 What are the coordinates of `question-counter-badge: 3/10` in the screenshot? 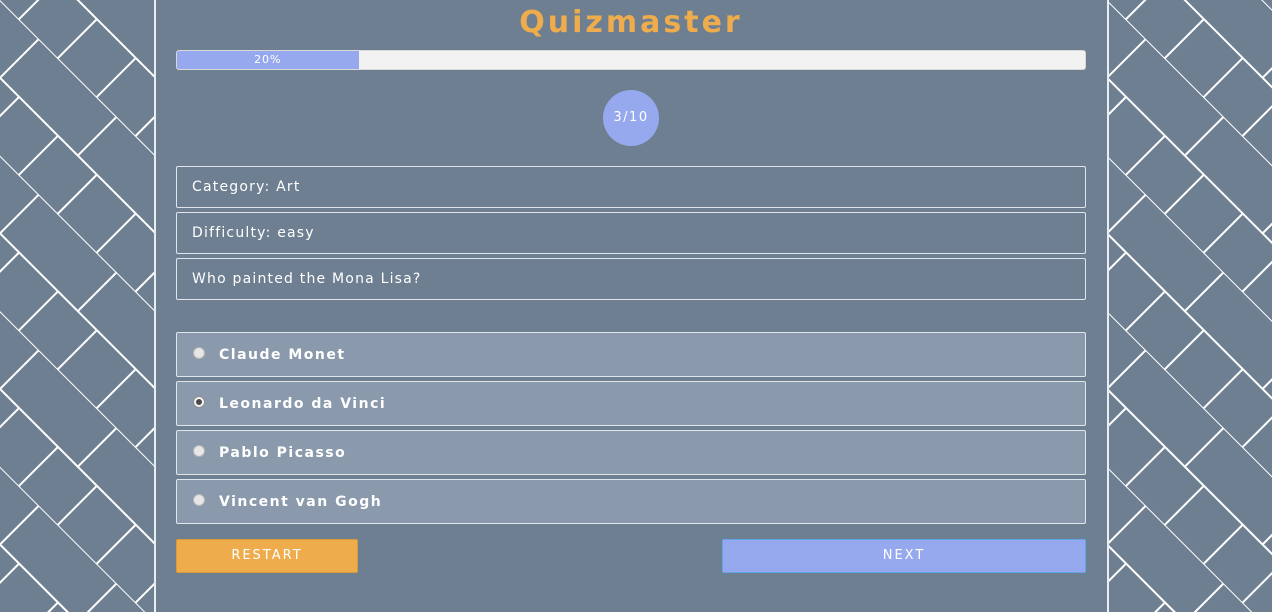 It's located at (631, 118).